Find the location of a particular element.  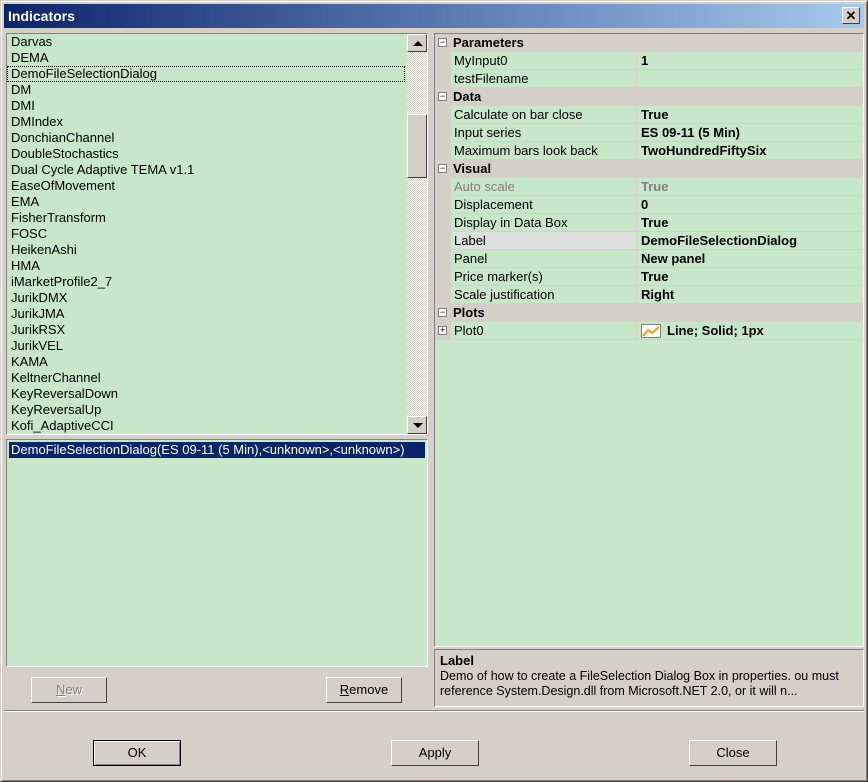

category-name: Plots is located at coordinates (469, 312).